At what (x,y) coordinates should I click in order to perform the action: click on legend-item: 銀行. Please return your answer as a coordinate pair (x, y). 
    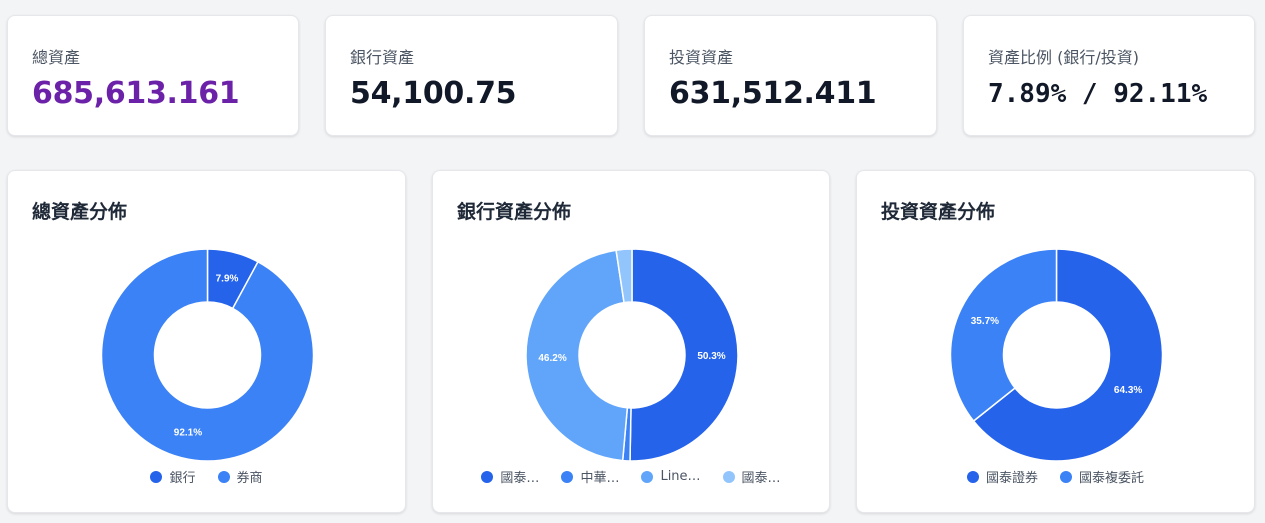
    Looking at the image, I should click on (173, 476).